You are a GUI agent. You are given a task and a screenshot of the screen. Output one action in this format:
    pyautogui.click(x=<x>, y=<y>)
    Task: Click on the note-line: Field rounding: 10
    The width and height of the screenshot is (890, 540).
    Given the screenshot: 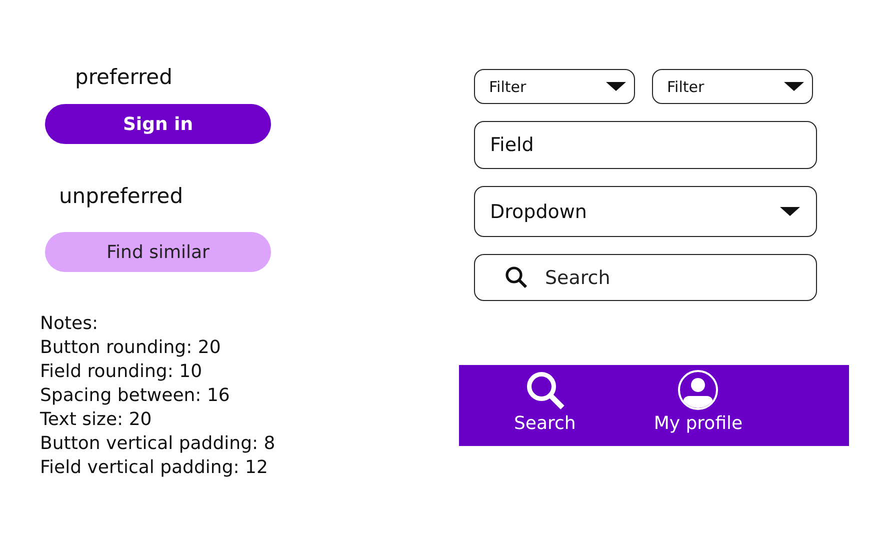 What is the action you would take?
    pyautogui.click(x=121, y=372)
    